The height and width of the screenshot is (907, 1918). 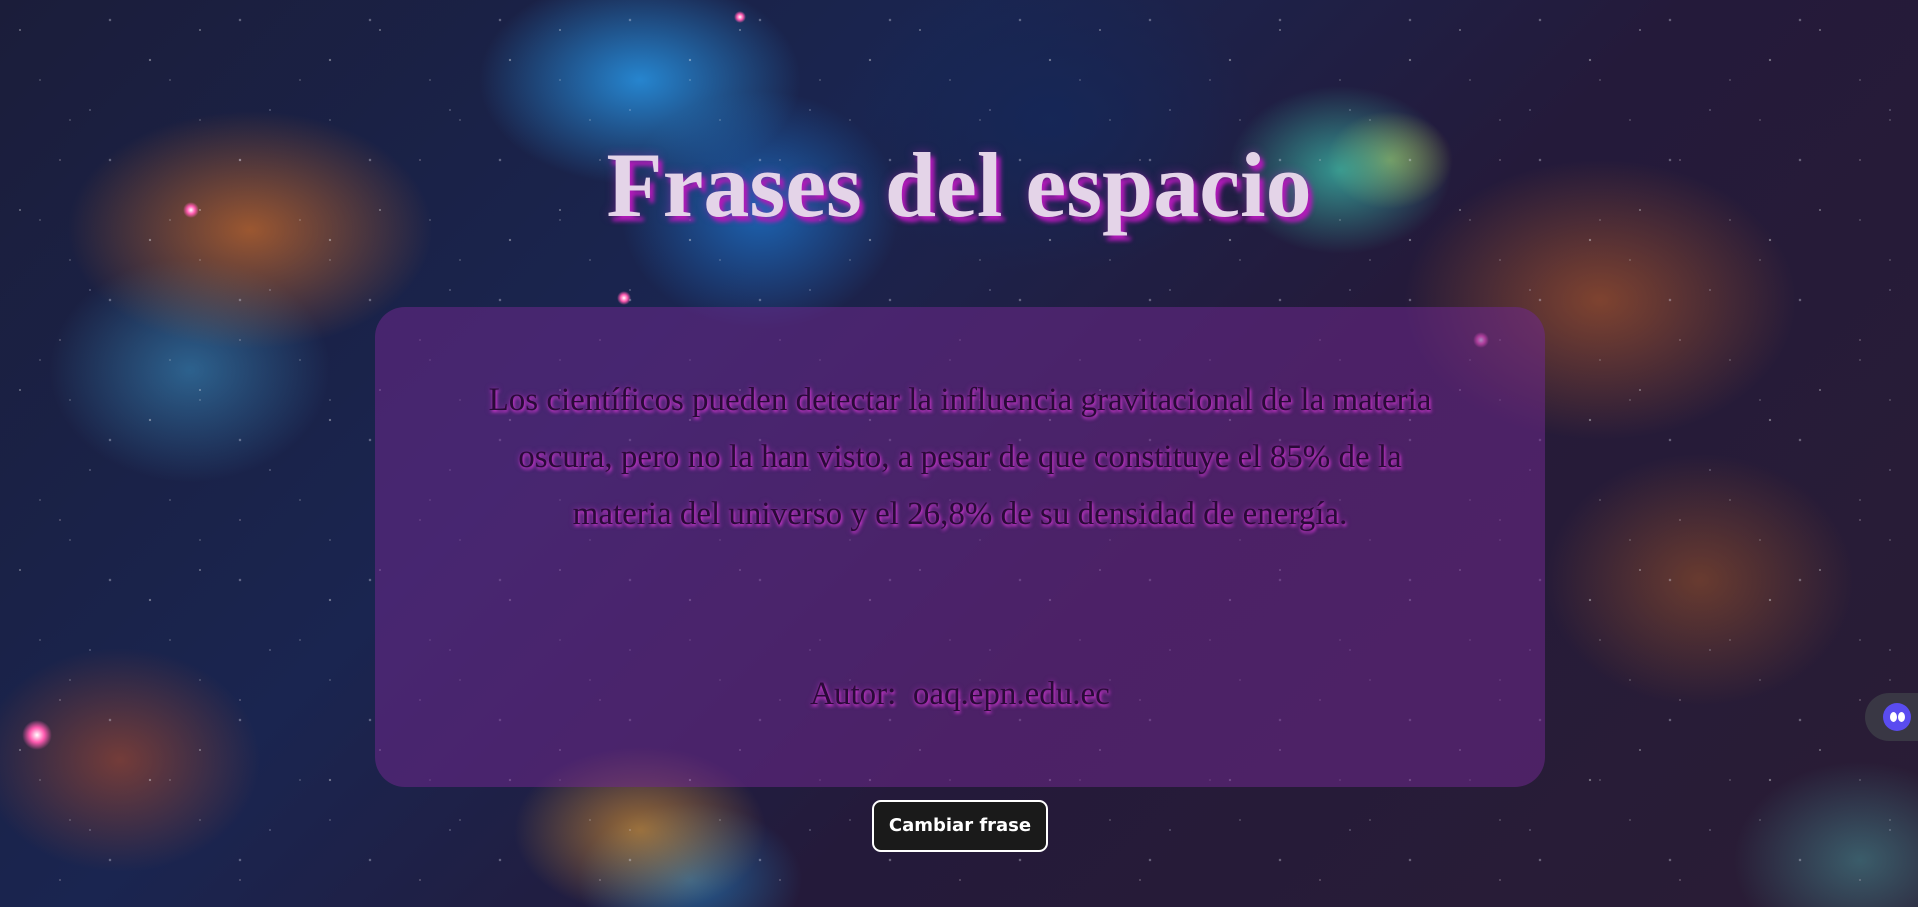 I want to click on bot-eye-right, so click(x=1901, y=717).